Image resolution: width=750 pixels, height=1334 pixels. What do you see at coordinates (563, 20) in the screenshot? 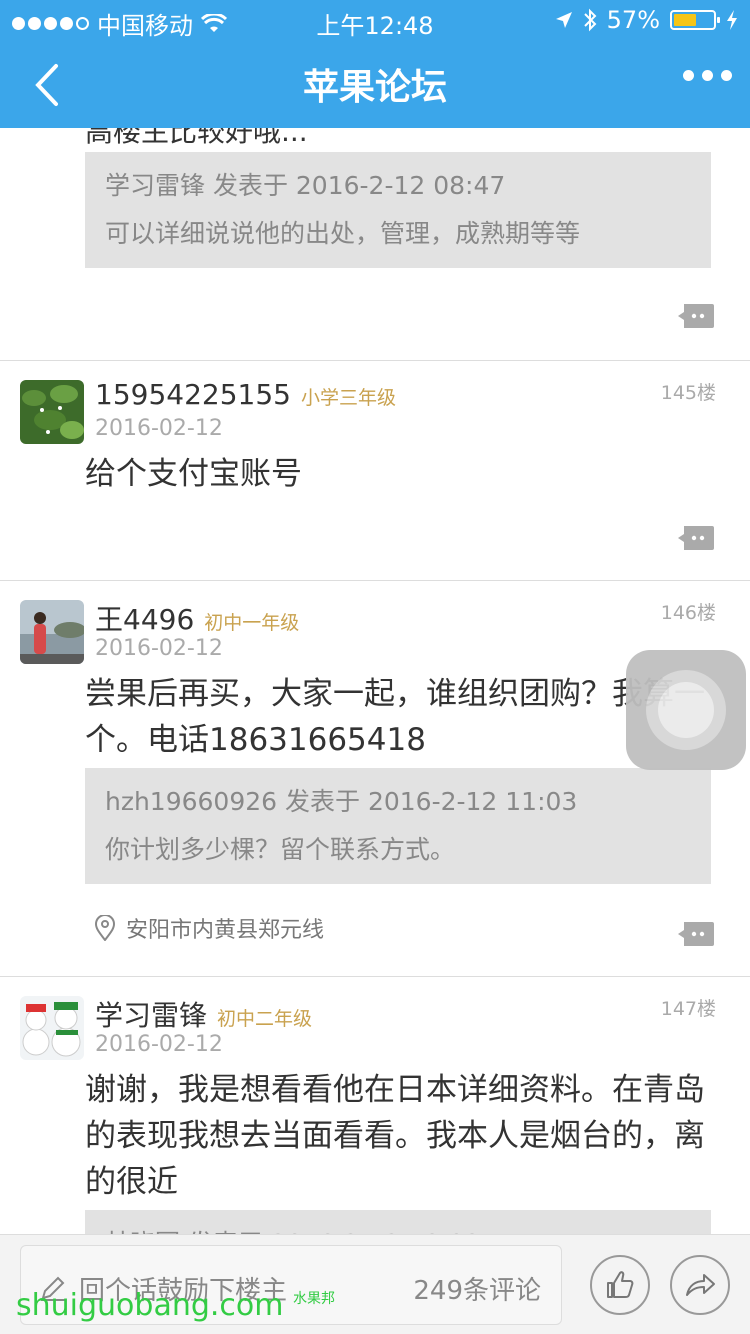
I see `location-arrow-icon` at bounding box center [563, 20].